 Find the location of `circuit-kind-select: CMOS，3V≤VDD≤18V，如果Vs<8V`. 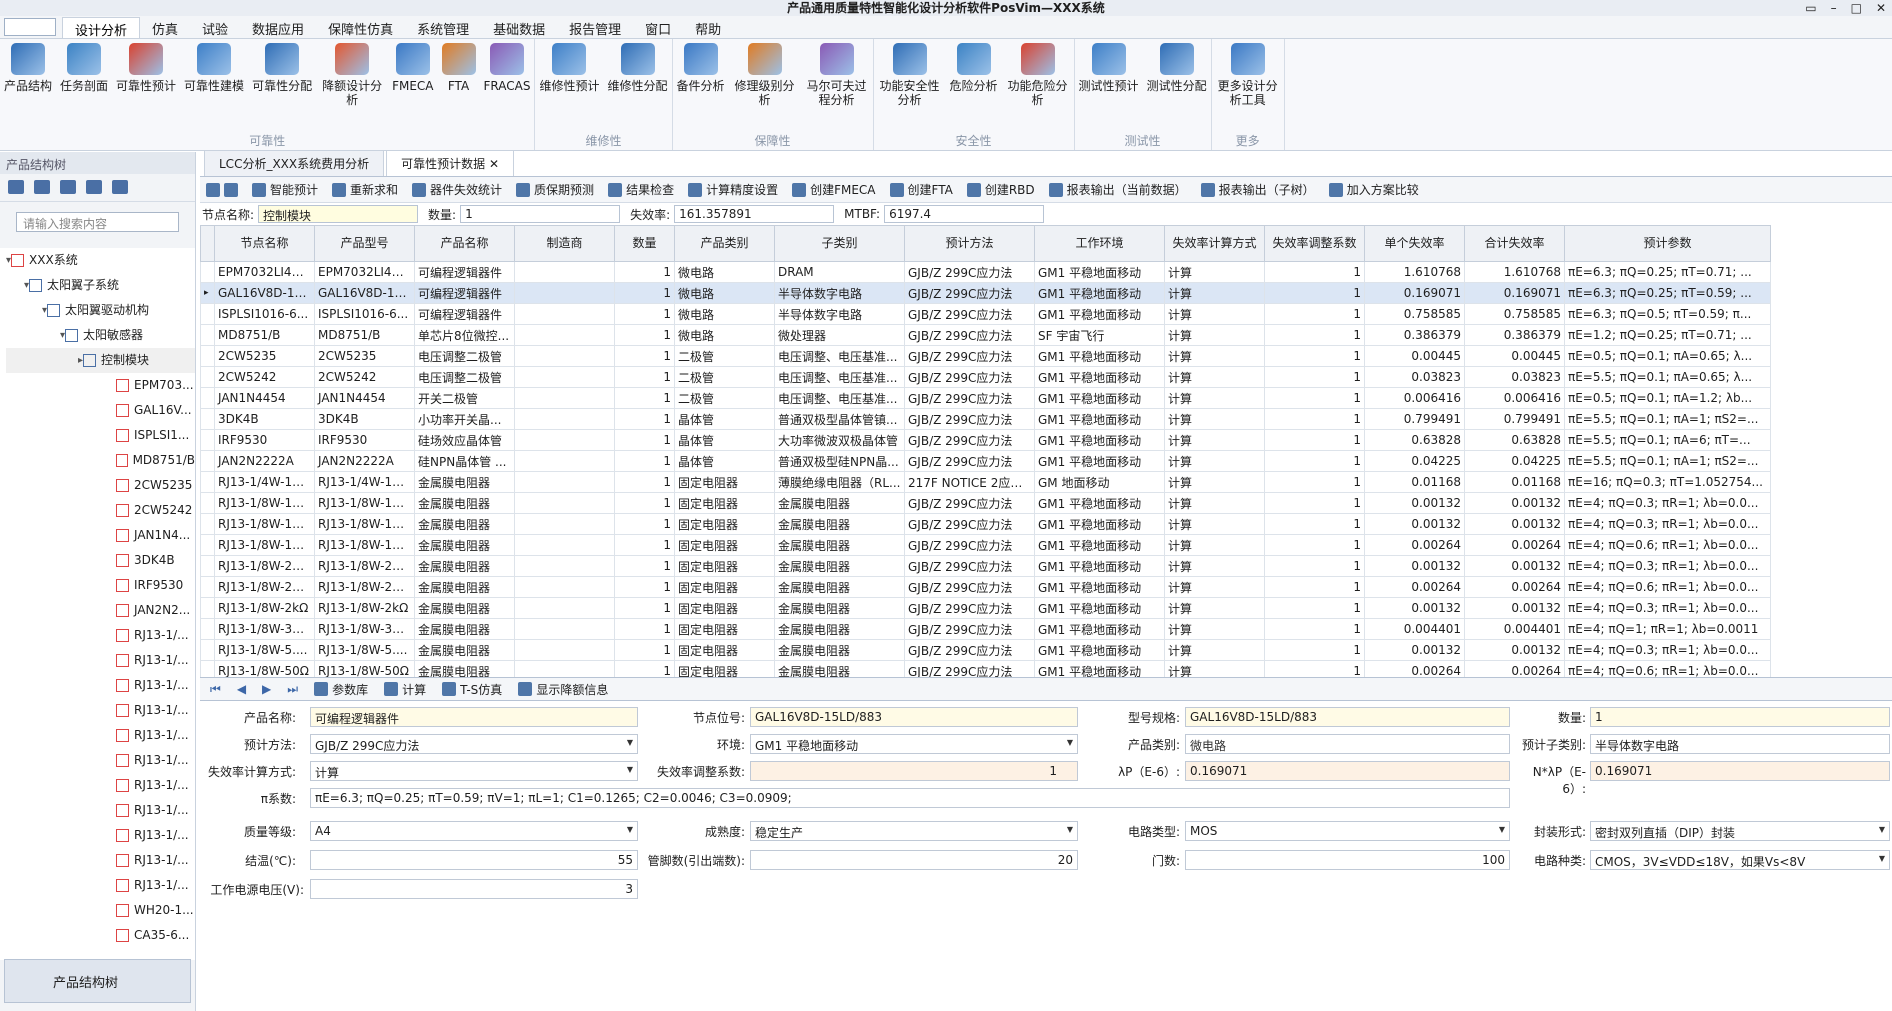

circuit-kind-select: CMOS，3V≤VDD≤18V，如果Vs<8V is located at coordinates (1740, 860).